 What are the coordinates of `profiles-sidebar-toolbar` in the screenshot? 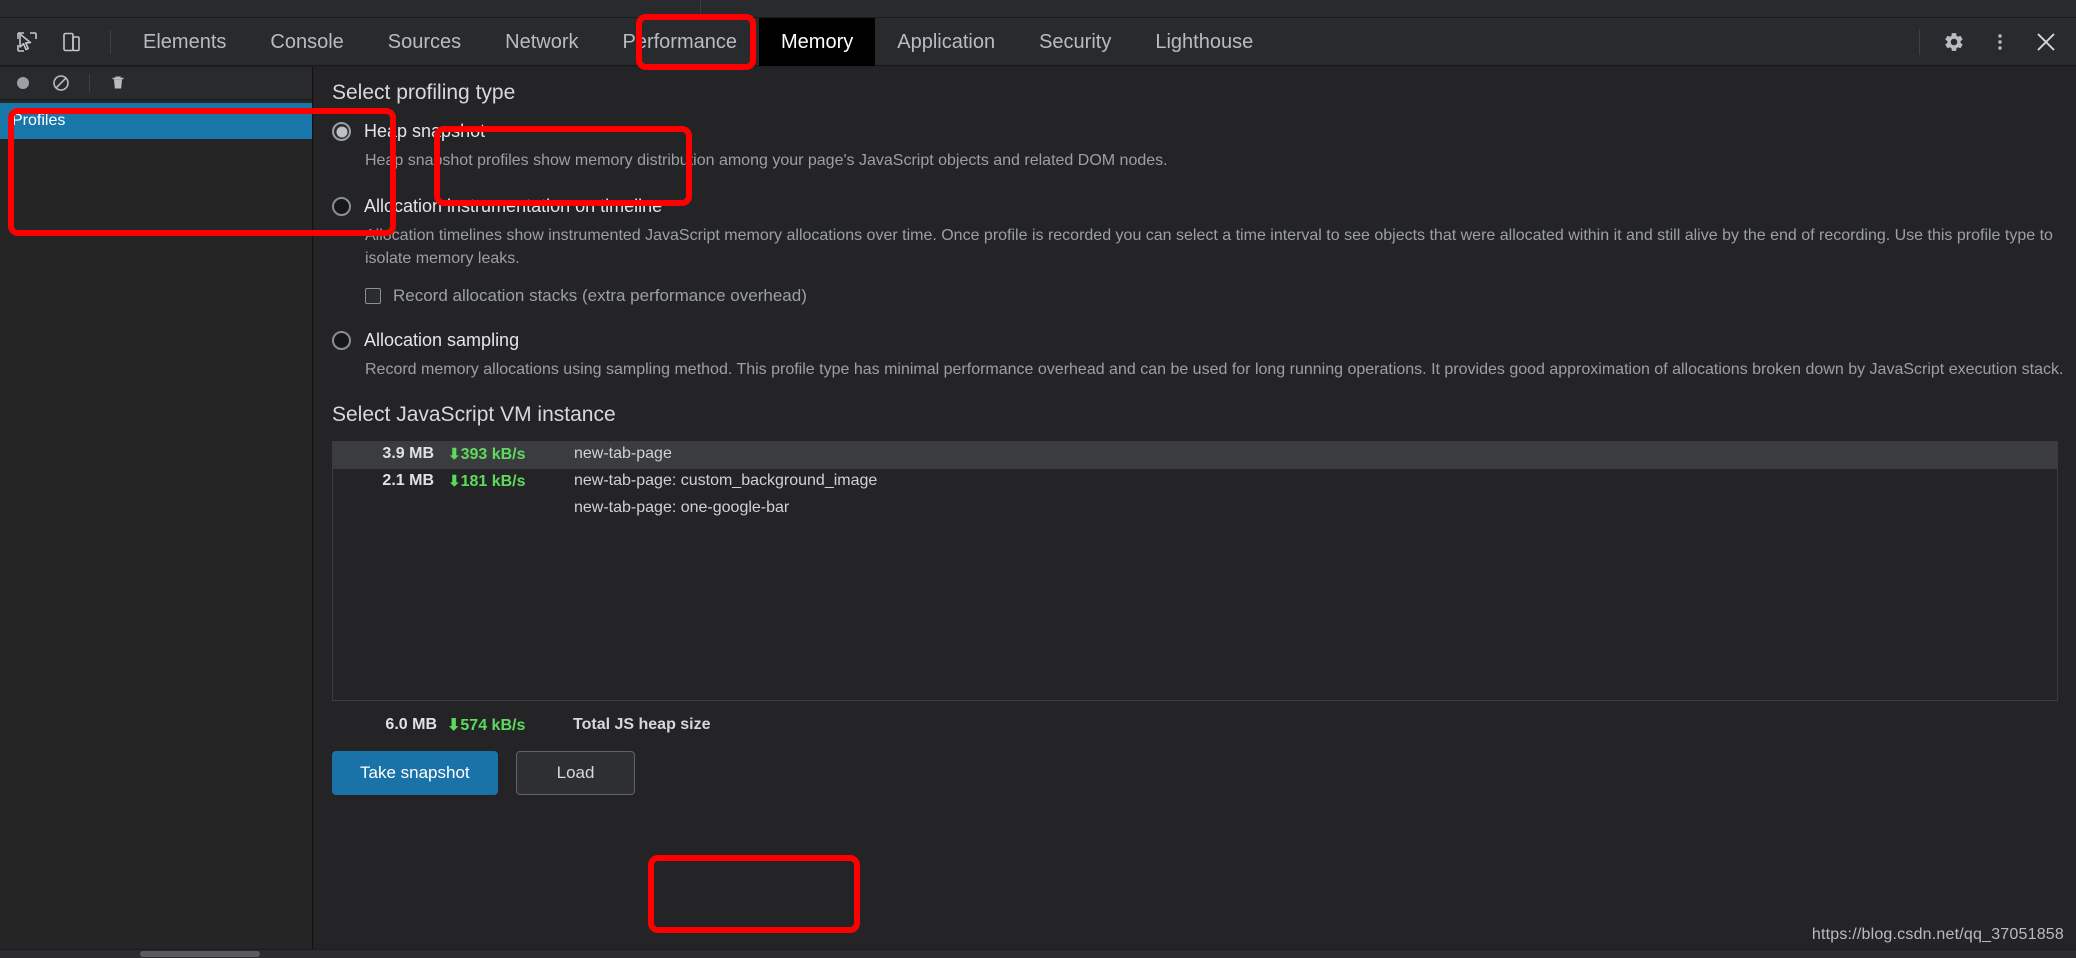 It's located at (156, 83).